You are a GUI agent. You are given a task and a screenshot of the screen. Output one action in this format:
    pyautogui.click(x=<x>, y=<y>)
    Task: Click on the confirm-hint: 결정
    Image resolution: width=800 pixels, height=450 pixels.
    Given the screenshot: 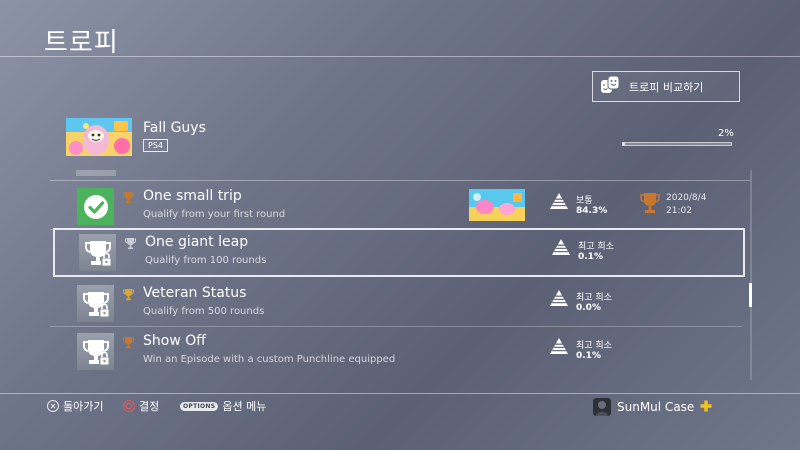 What is the action you would take?
    pyautogui.click(x=141, y=406)
    